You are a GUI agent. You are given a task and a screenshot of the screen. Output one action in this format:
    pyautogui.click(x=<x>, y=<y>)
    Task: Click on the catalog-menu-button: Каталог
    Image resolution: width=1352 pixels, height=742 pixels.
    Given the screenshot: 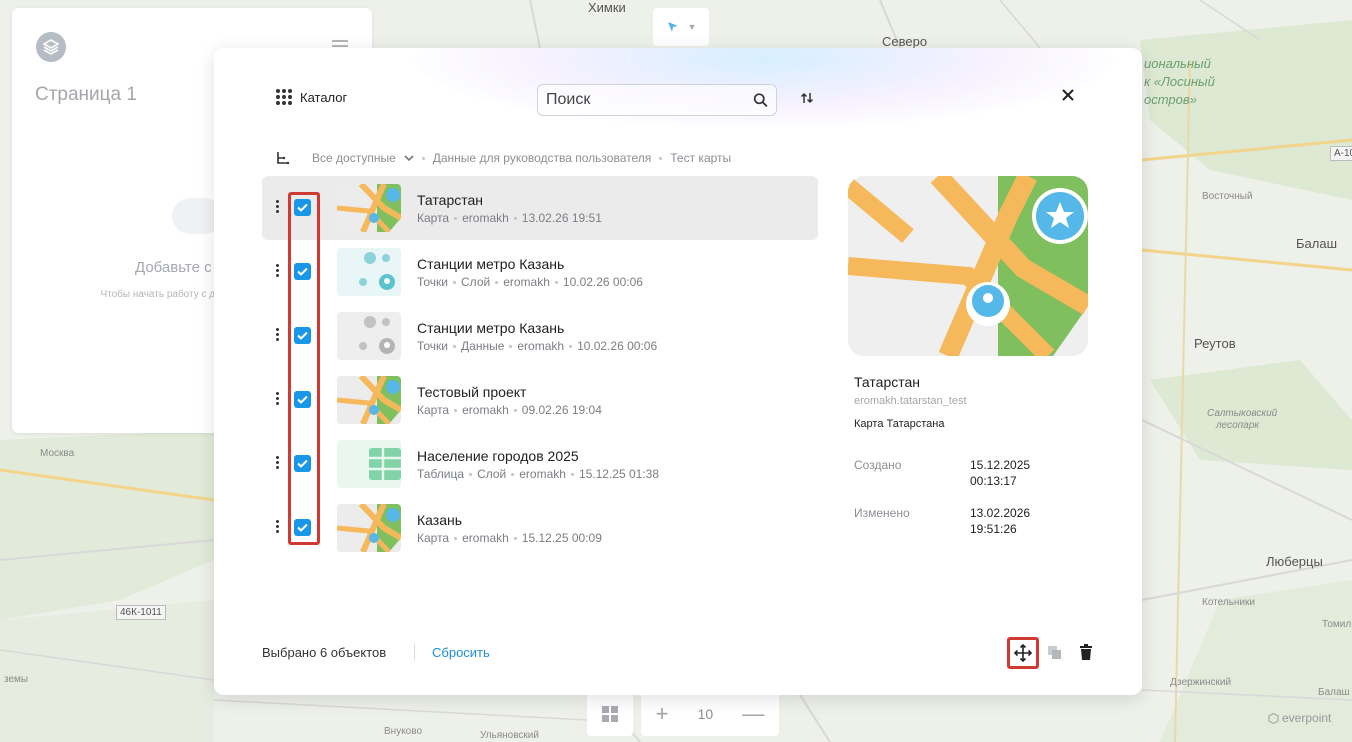 What is the action you would take?
    pyautogui.click(x=311, y=97)
    